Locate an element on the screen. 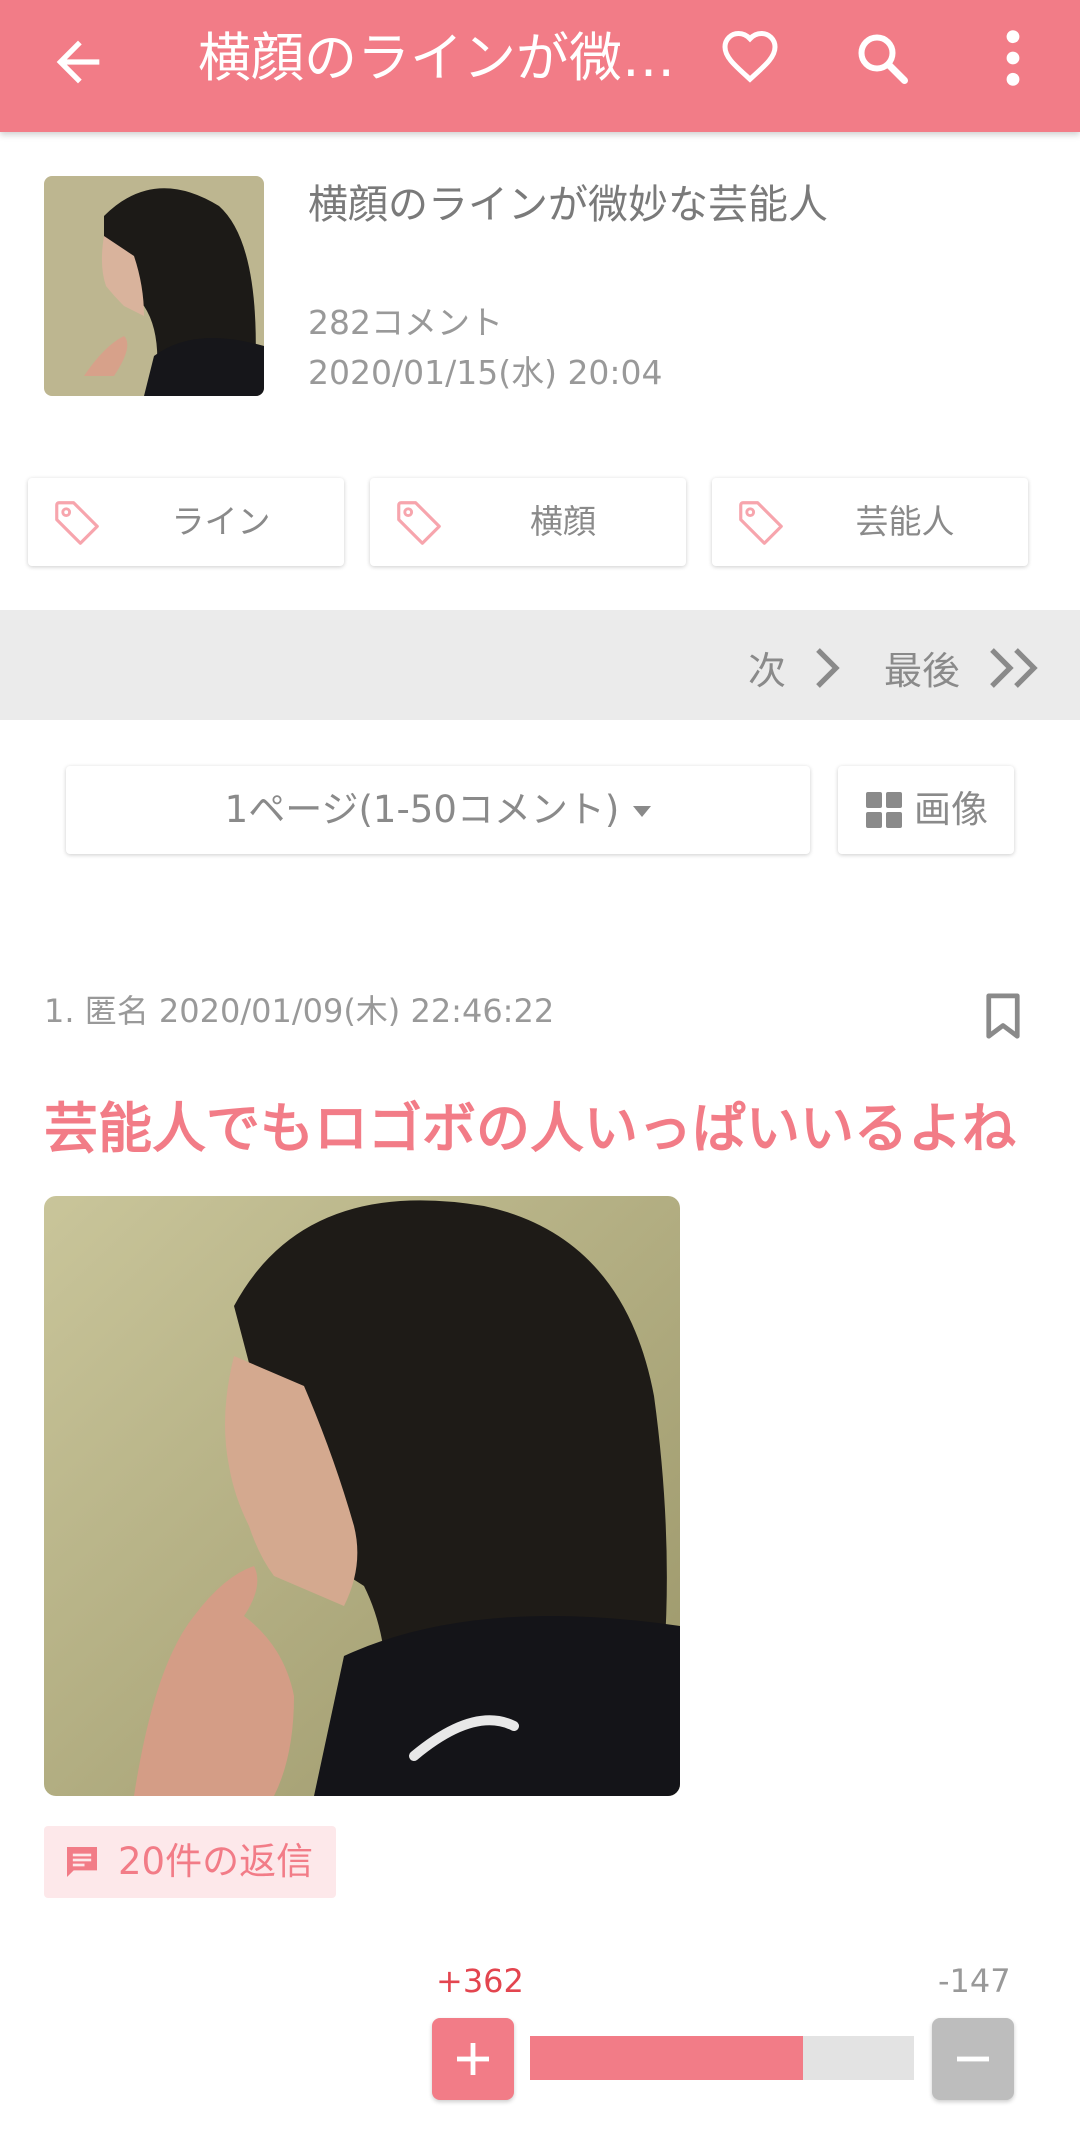 Image resolution: width=1080 pixels, height=2131 pixels. minus-icon is located at coordinates (973, 2059).